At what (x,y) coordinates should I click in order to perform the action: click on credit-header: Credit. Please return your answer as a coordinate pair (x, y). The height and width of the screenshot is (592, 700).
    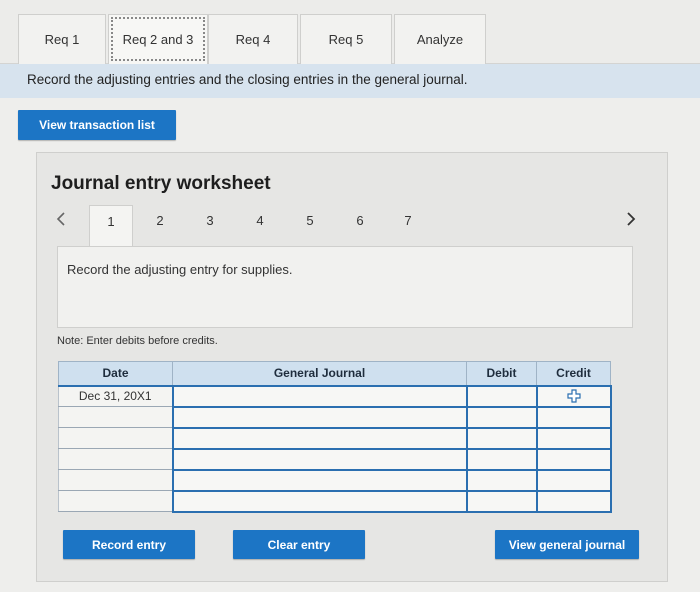
    Looking at the image, I should click on (573, 374).